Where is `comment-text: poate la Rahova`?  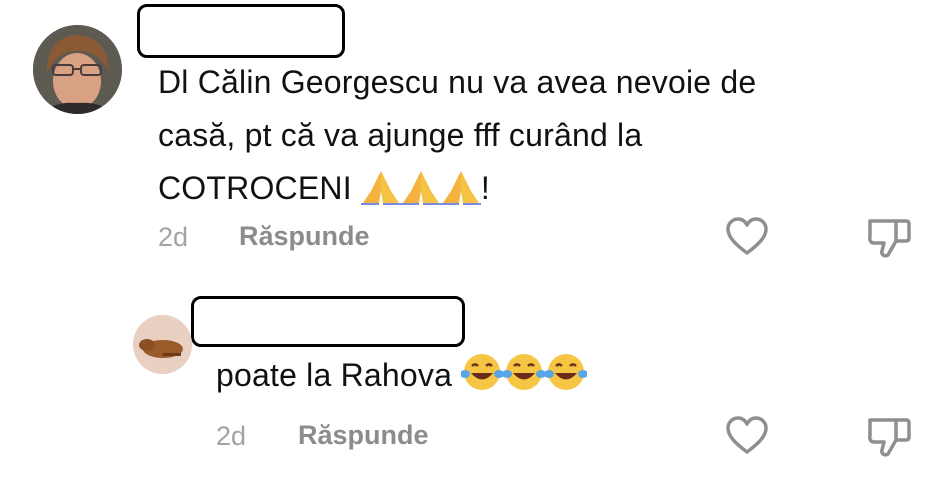 comment-text: poate la Rahova is located at coordinates (402, 378).